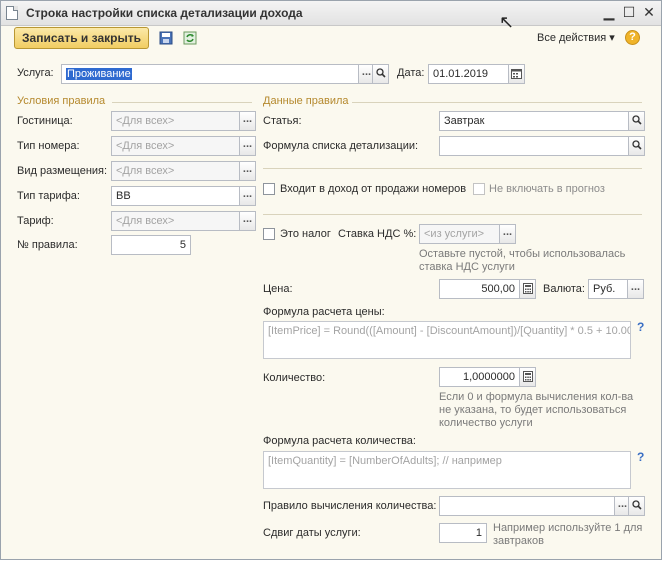 Image resolution: width=664 pixels, height=562 pixels. Describe the element at coordinates (324, 312) in the screenshot. I see `price-formula-label: Формула расчета цены:` at that location.